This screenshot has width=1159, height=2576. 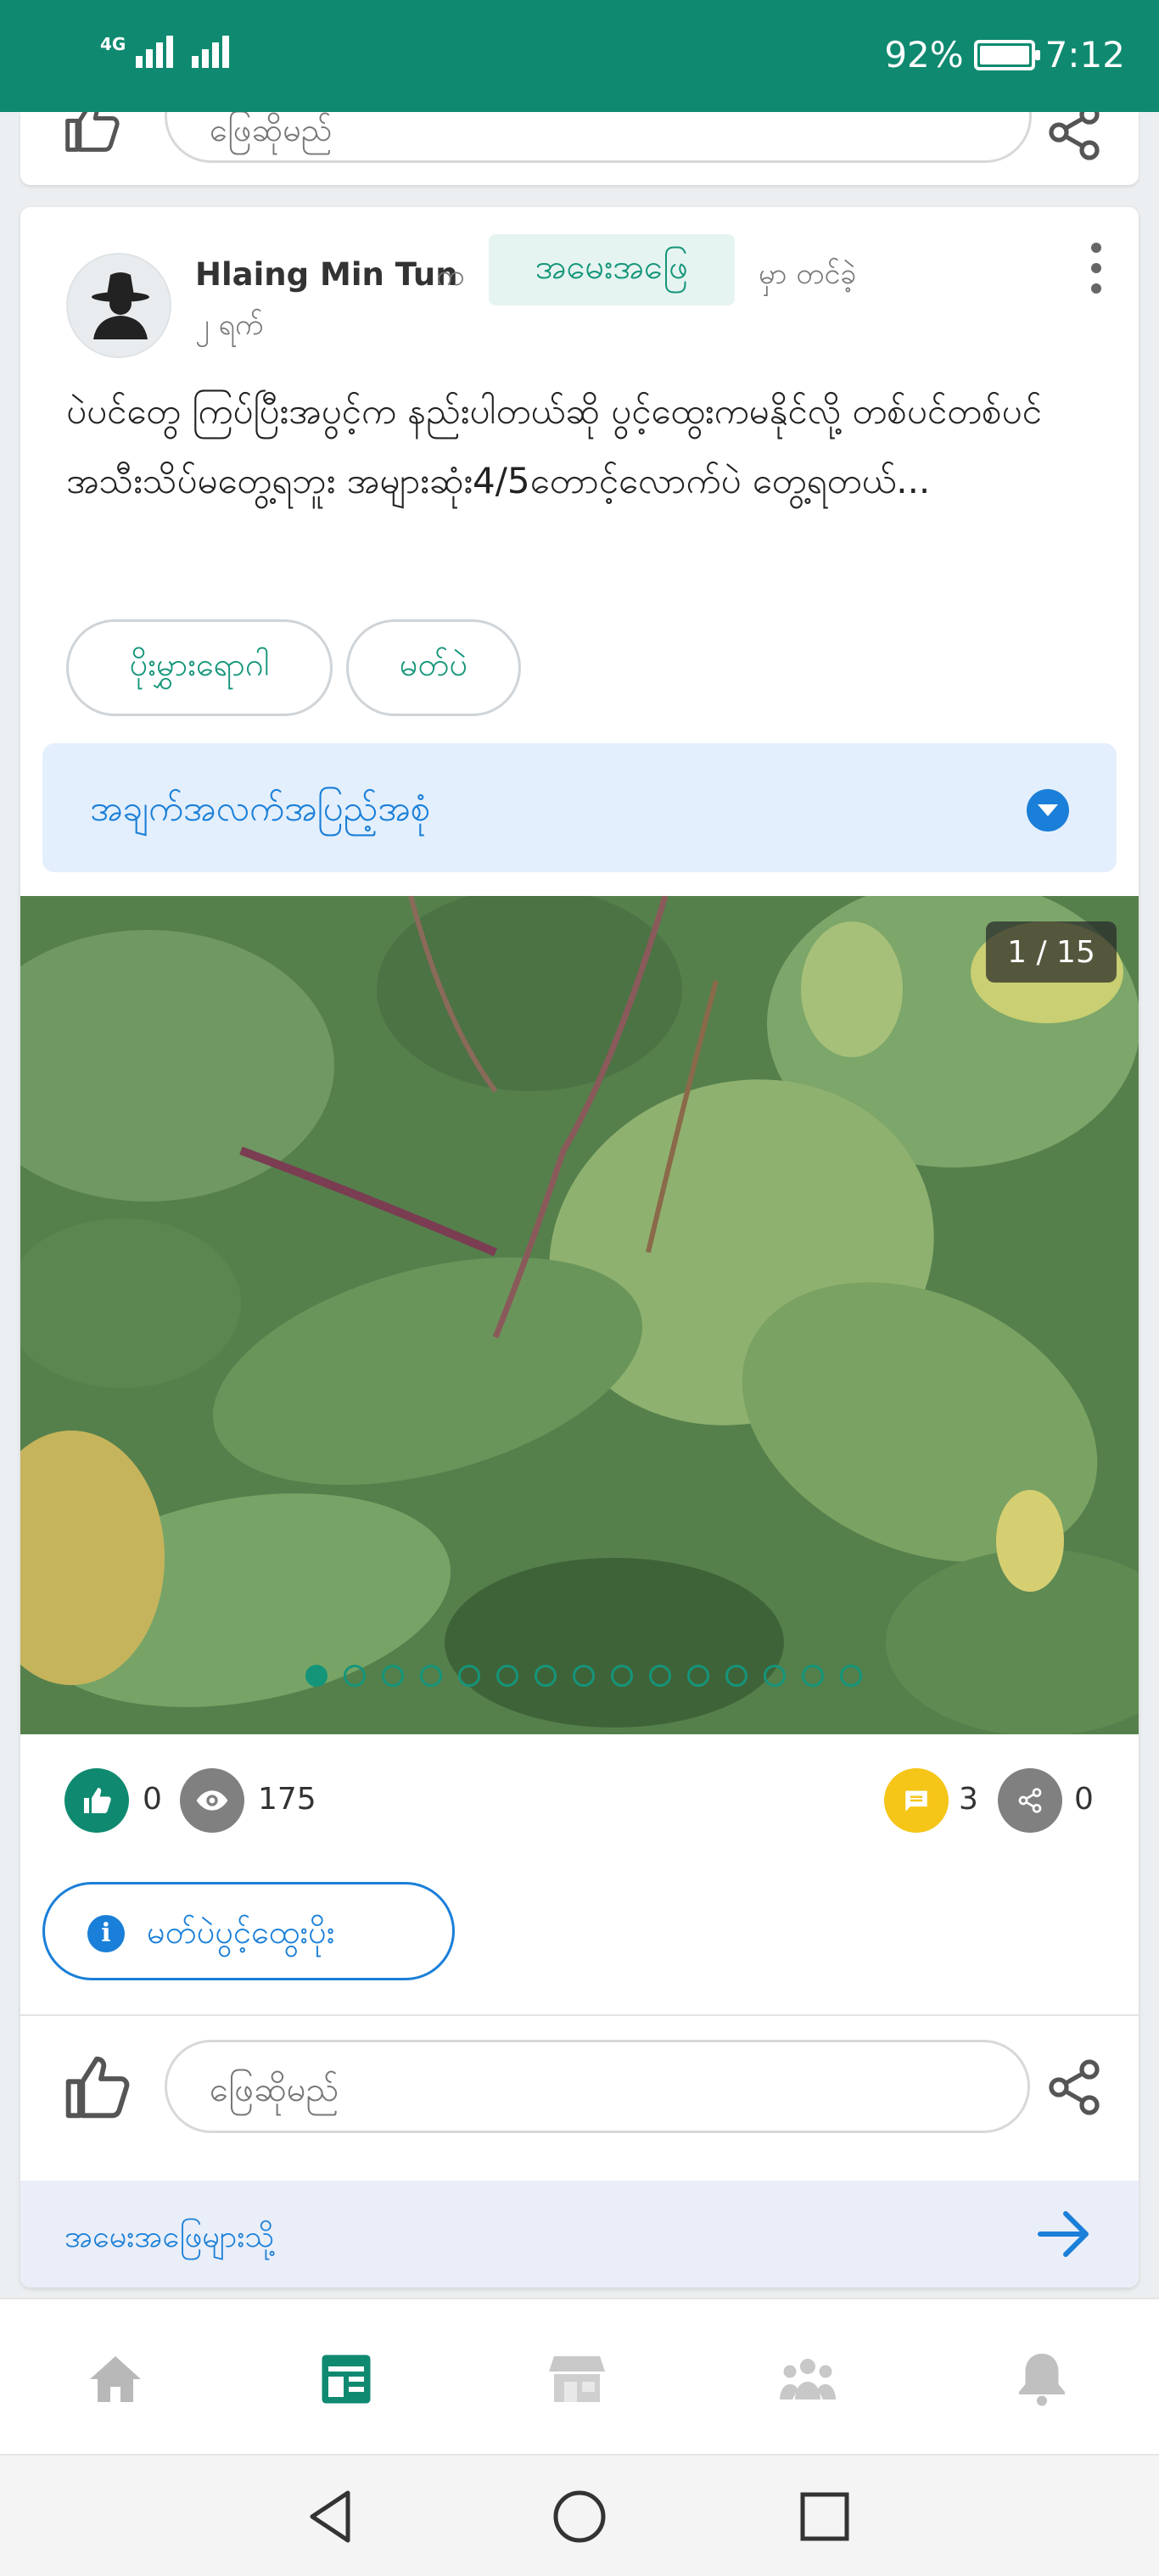 What do you see at coordinates (824, 2516) in the screenshot?
I see `recents-icon` at bounding box center [824, 2516].